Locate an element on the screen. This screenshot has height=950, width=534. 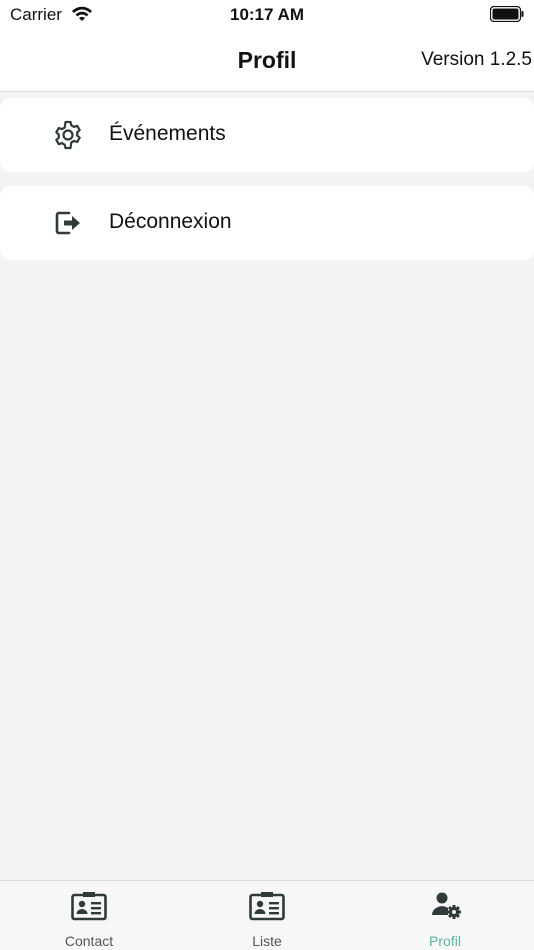
menu-item-label: Événements is located at coordinates (167, 133).